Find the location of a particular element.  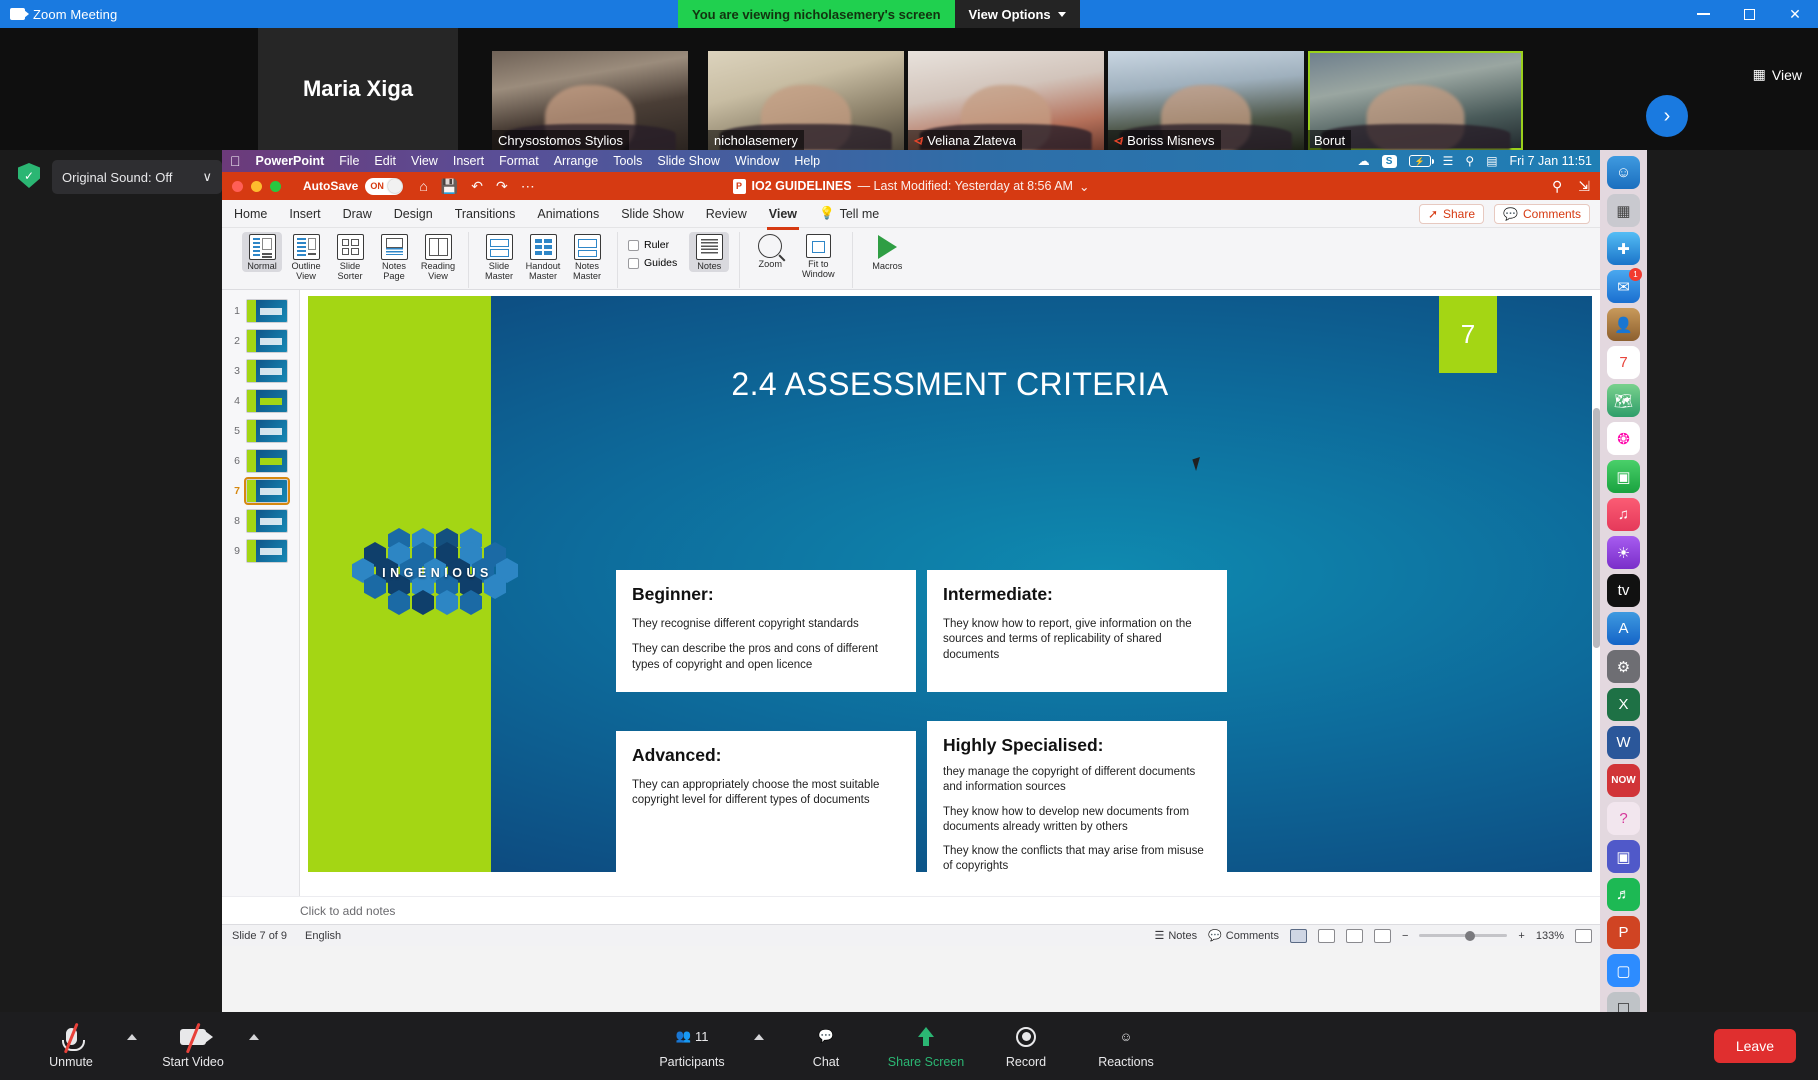

calendar-icon: 7 is located at coordinates (1623, 362).